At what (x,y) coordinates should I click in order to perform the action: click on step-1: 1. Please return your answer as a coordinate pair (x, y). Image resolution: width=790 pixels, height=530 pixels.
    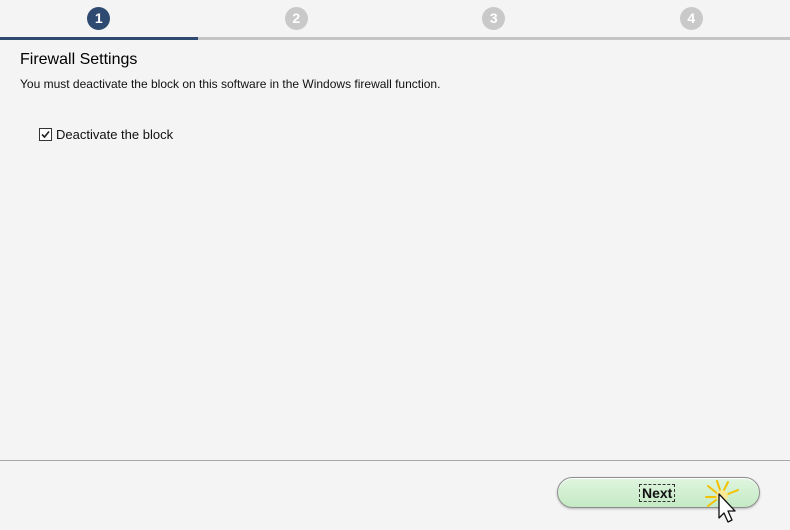
    Looking at the image, I should click on (99, 20).